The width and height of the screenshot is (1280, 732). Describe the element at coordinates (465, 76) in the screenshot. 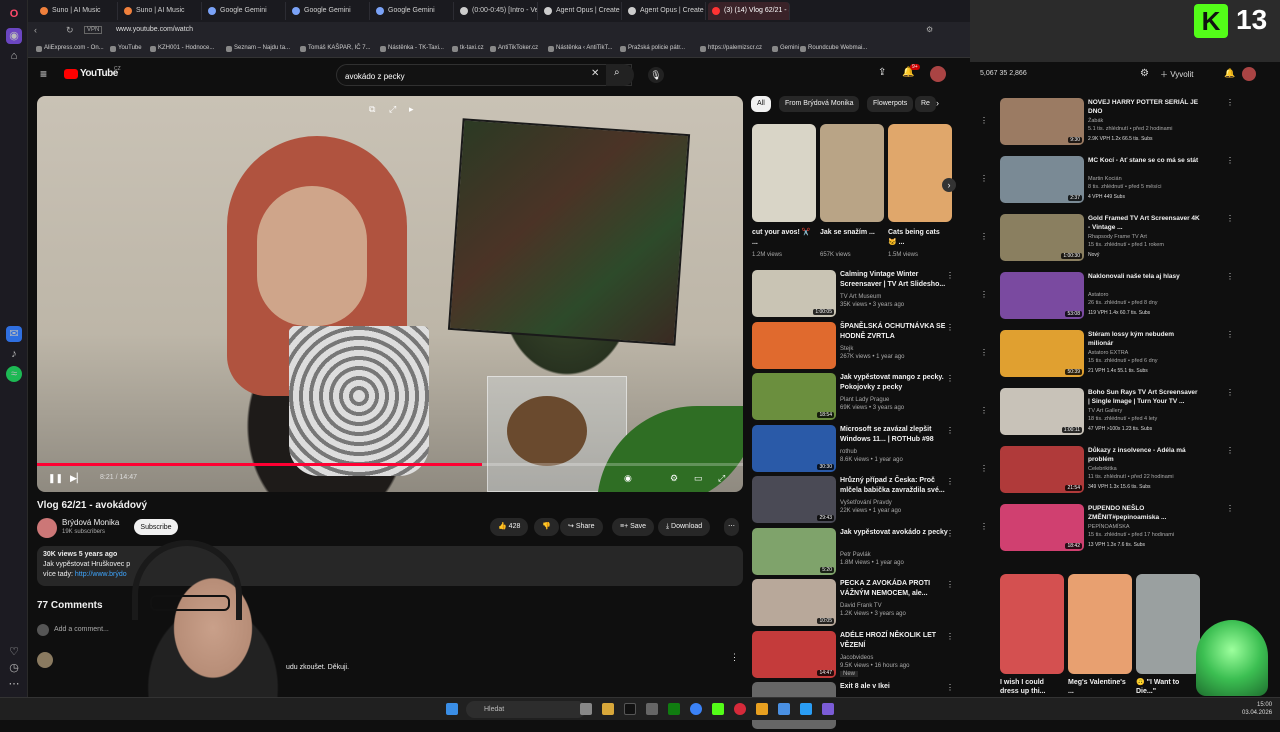

I see `search-input` at that location.